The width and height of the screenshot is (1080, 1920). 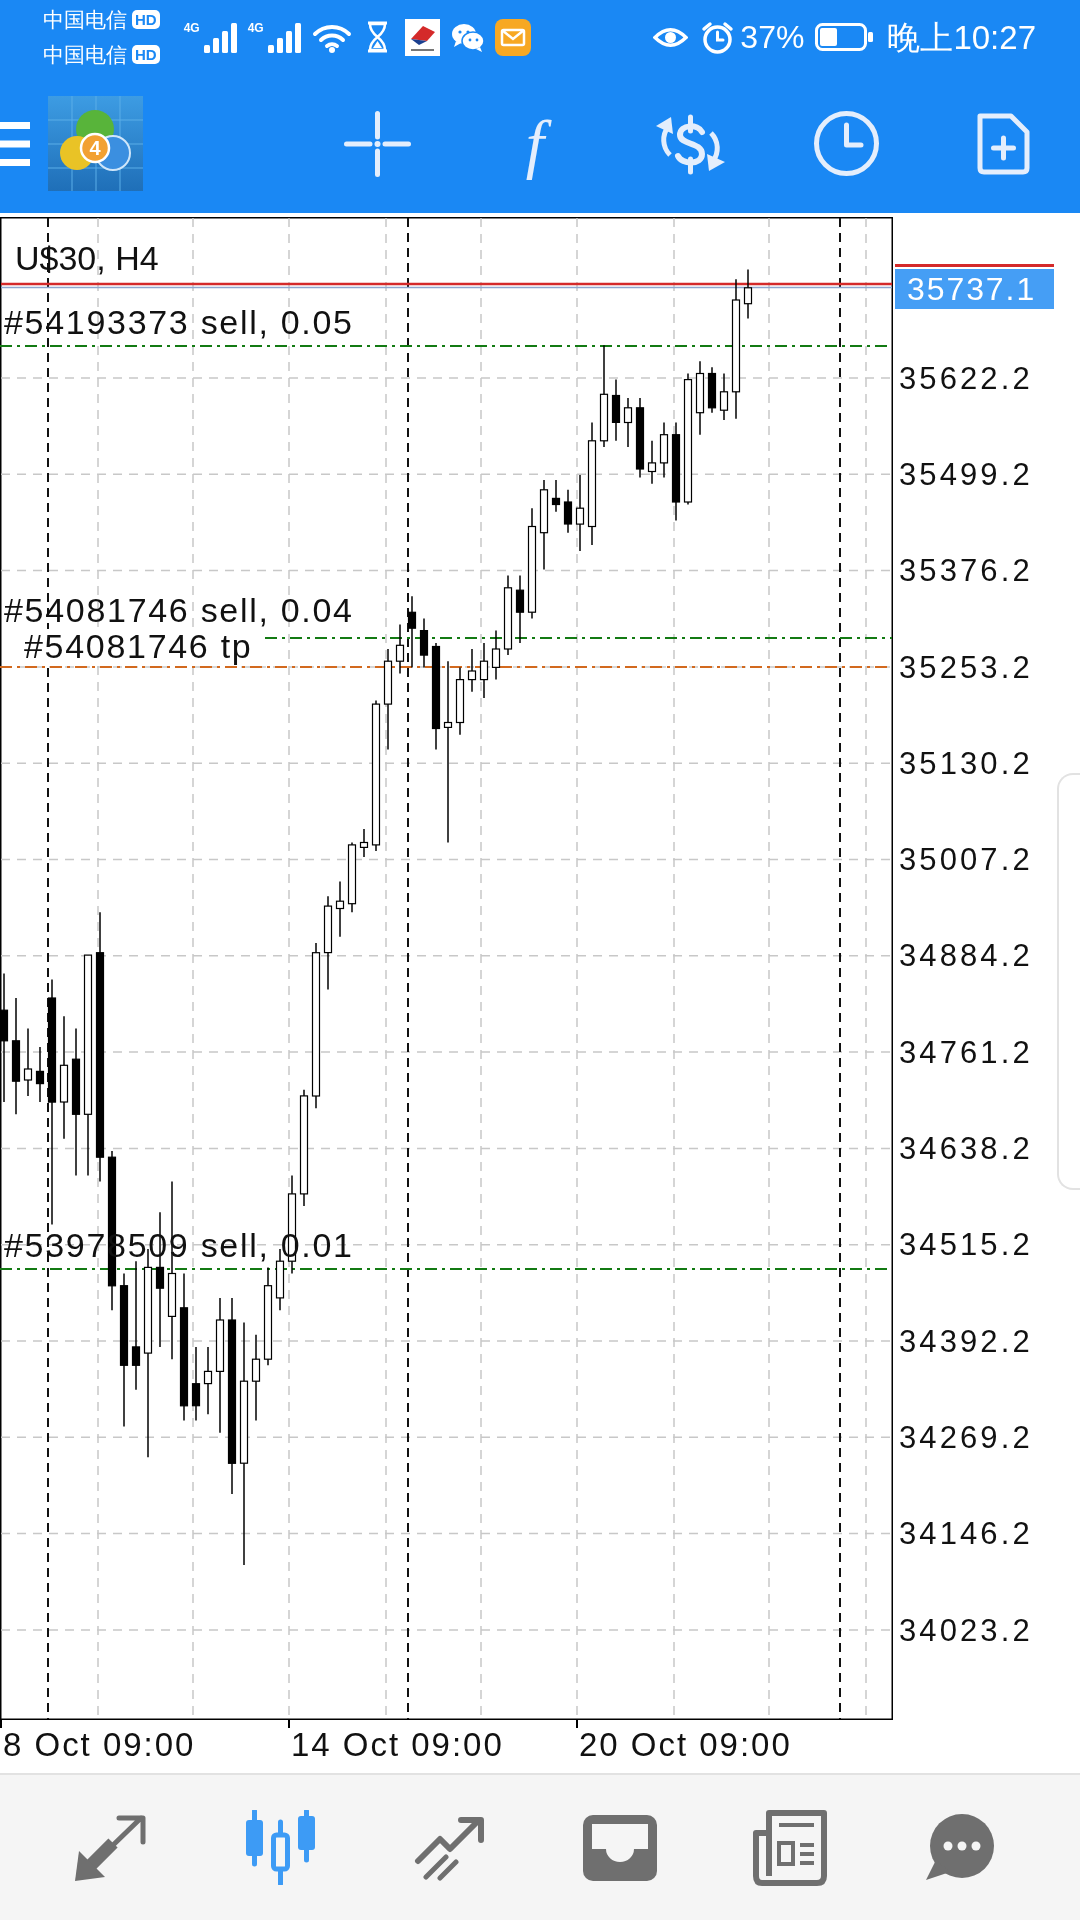 I want to click on wechat-icon, so click(x=467, y=37).